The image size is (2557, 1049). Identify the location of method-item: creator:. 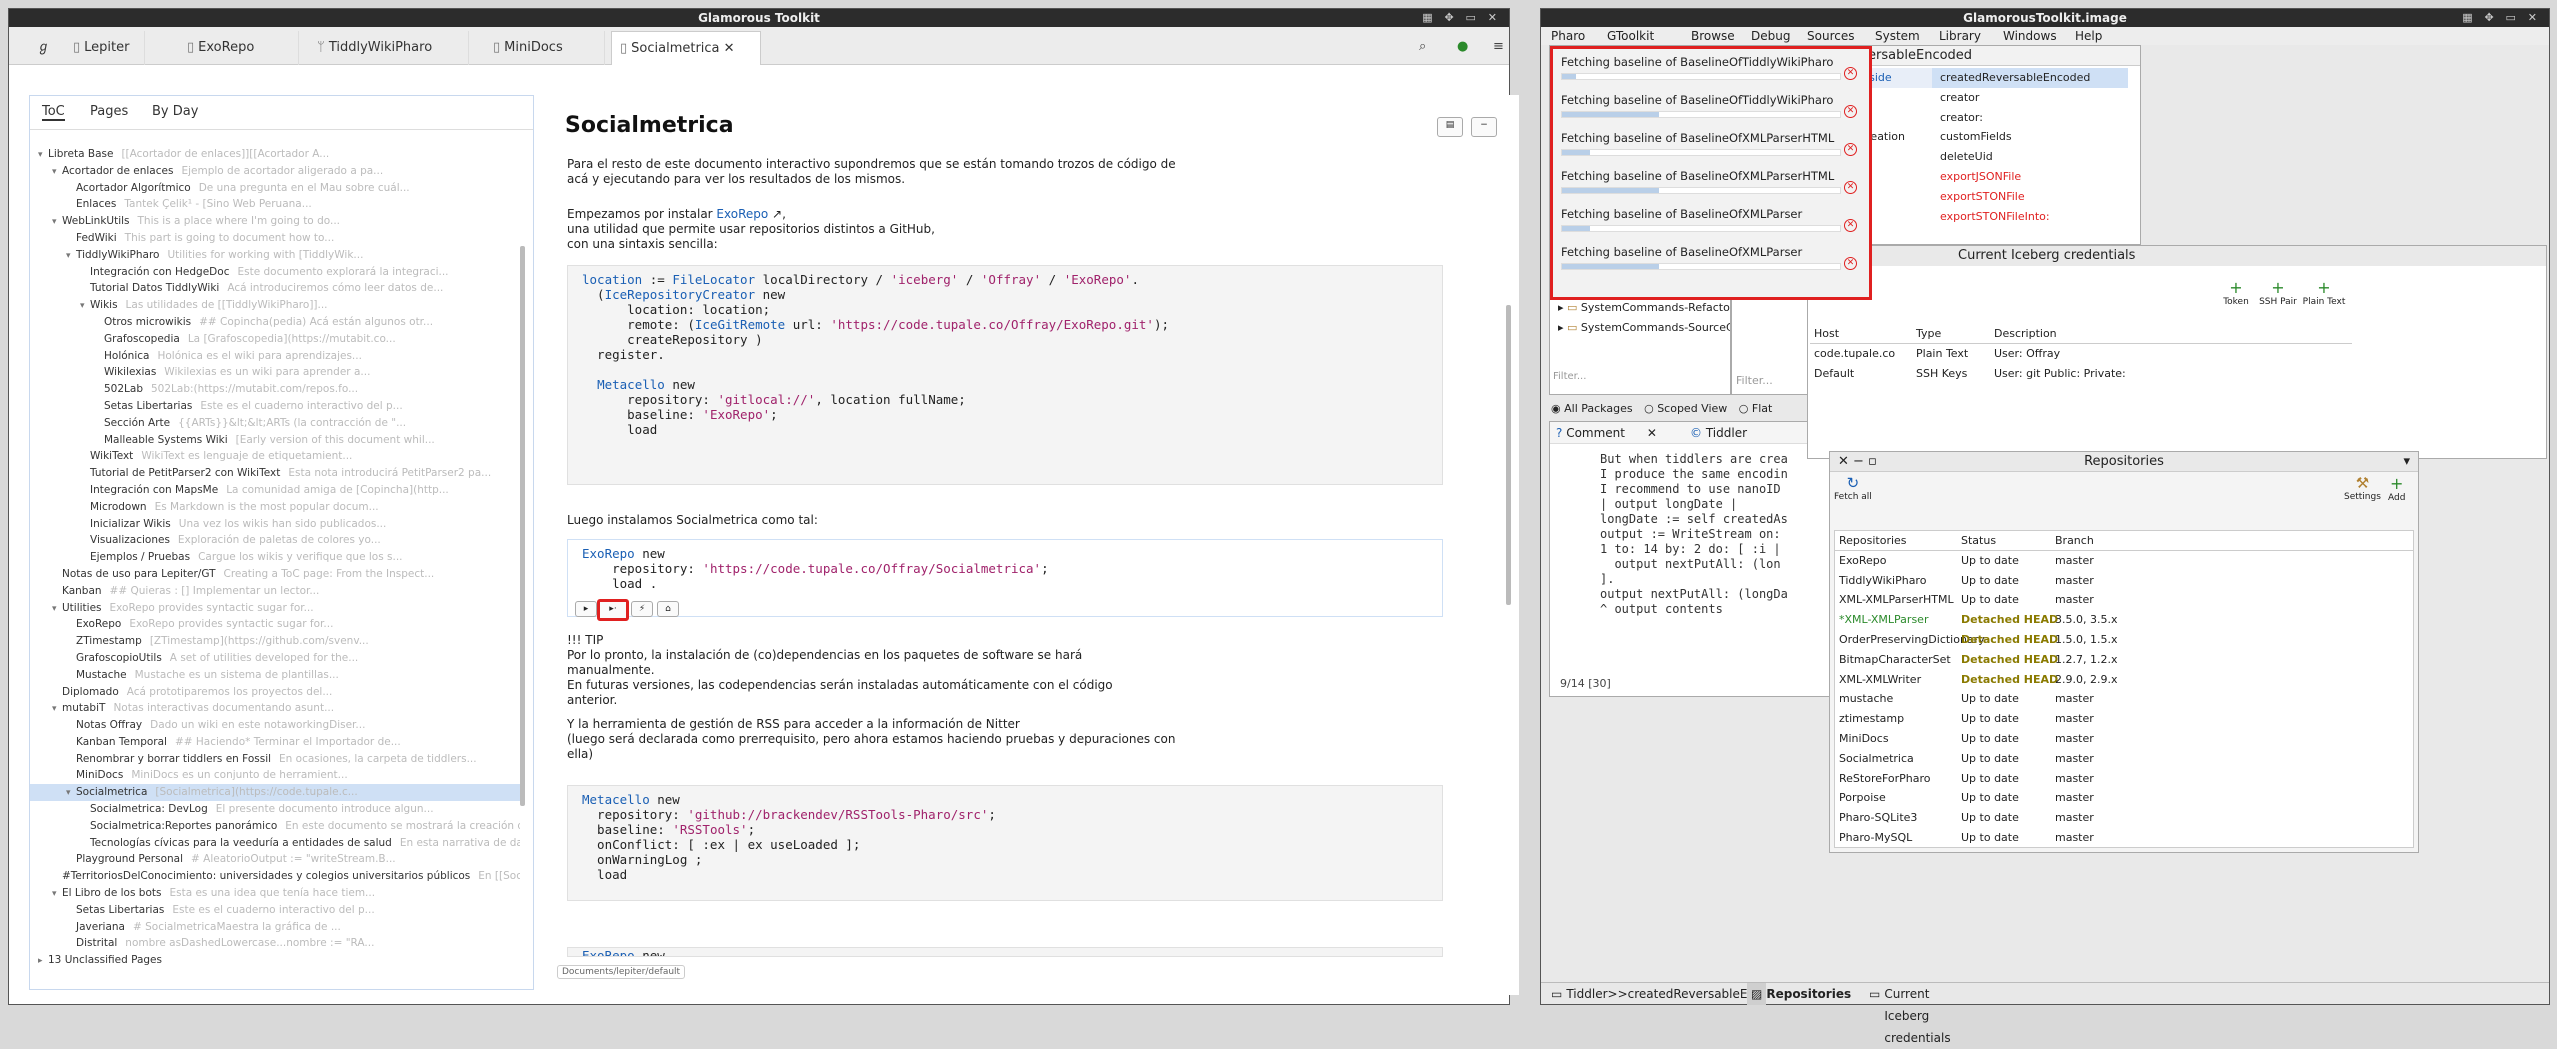
(2030, 118).